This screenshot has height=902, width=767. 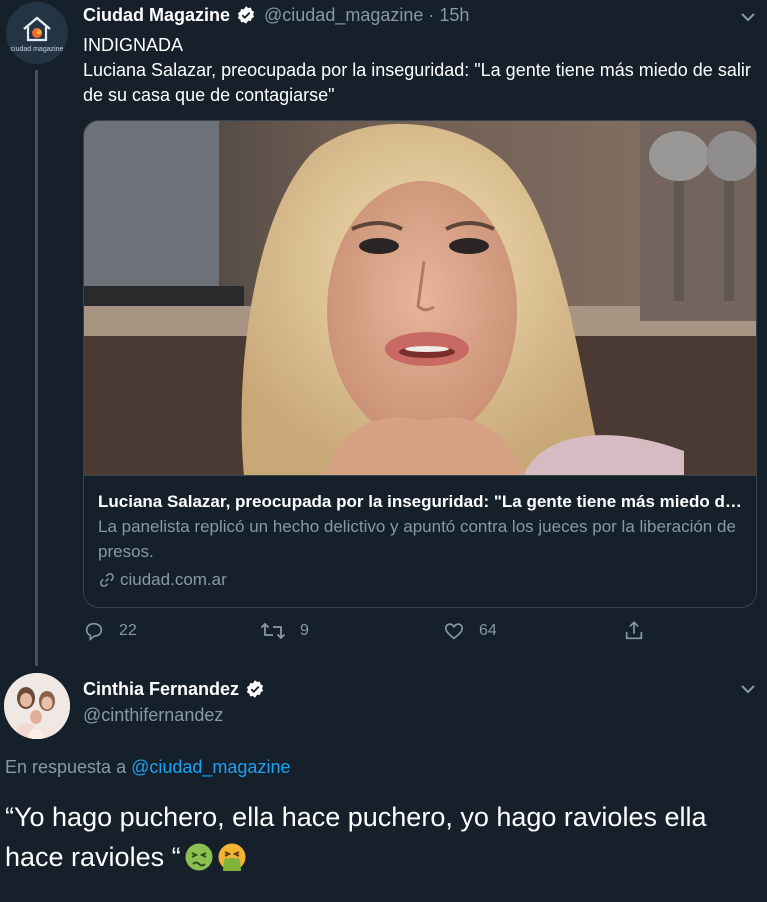 What do you see at coordinates (107, 579) in the screenshot?
I see `link-icon` at bounding box center [107, 579].